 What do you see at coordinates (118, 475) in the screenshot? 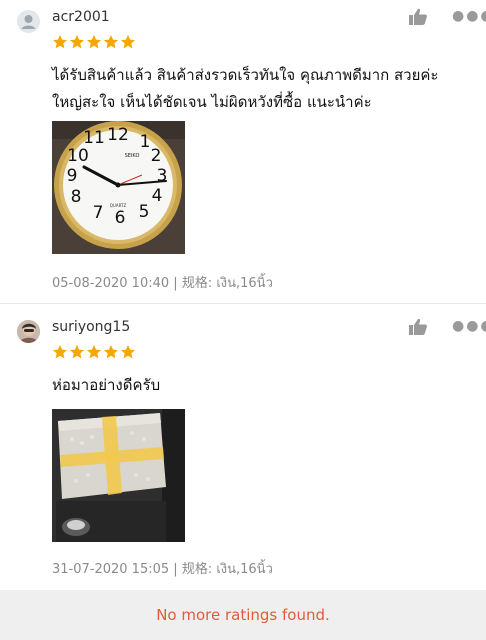
I see `review-photo-package` at bounding box center [118, 475].